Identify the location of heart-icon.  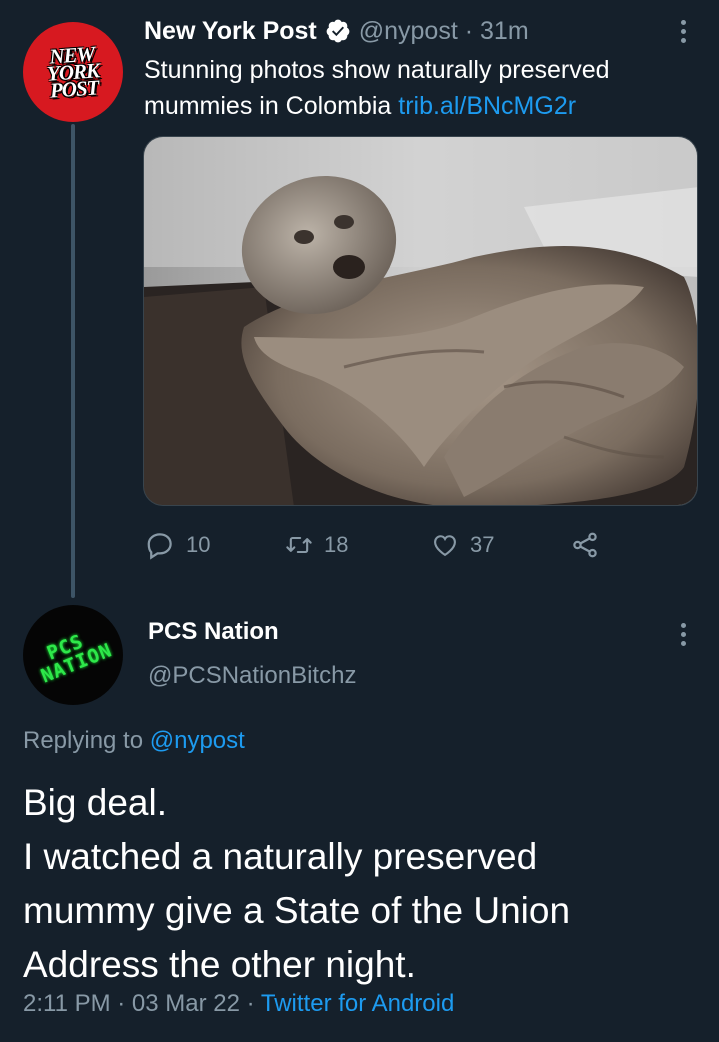
(445, 545).